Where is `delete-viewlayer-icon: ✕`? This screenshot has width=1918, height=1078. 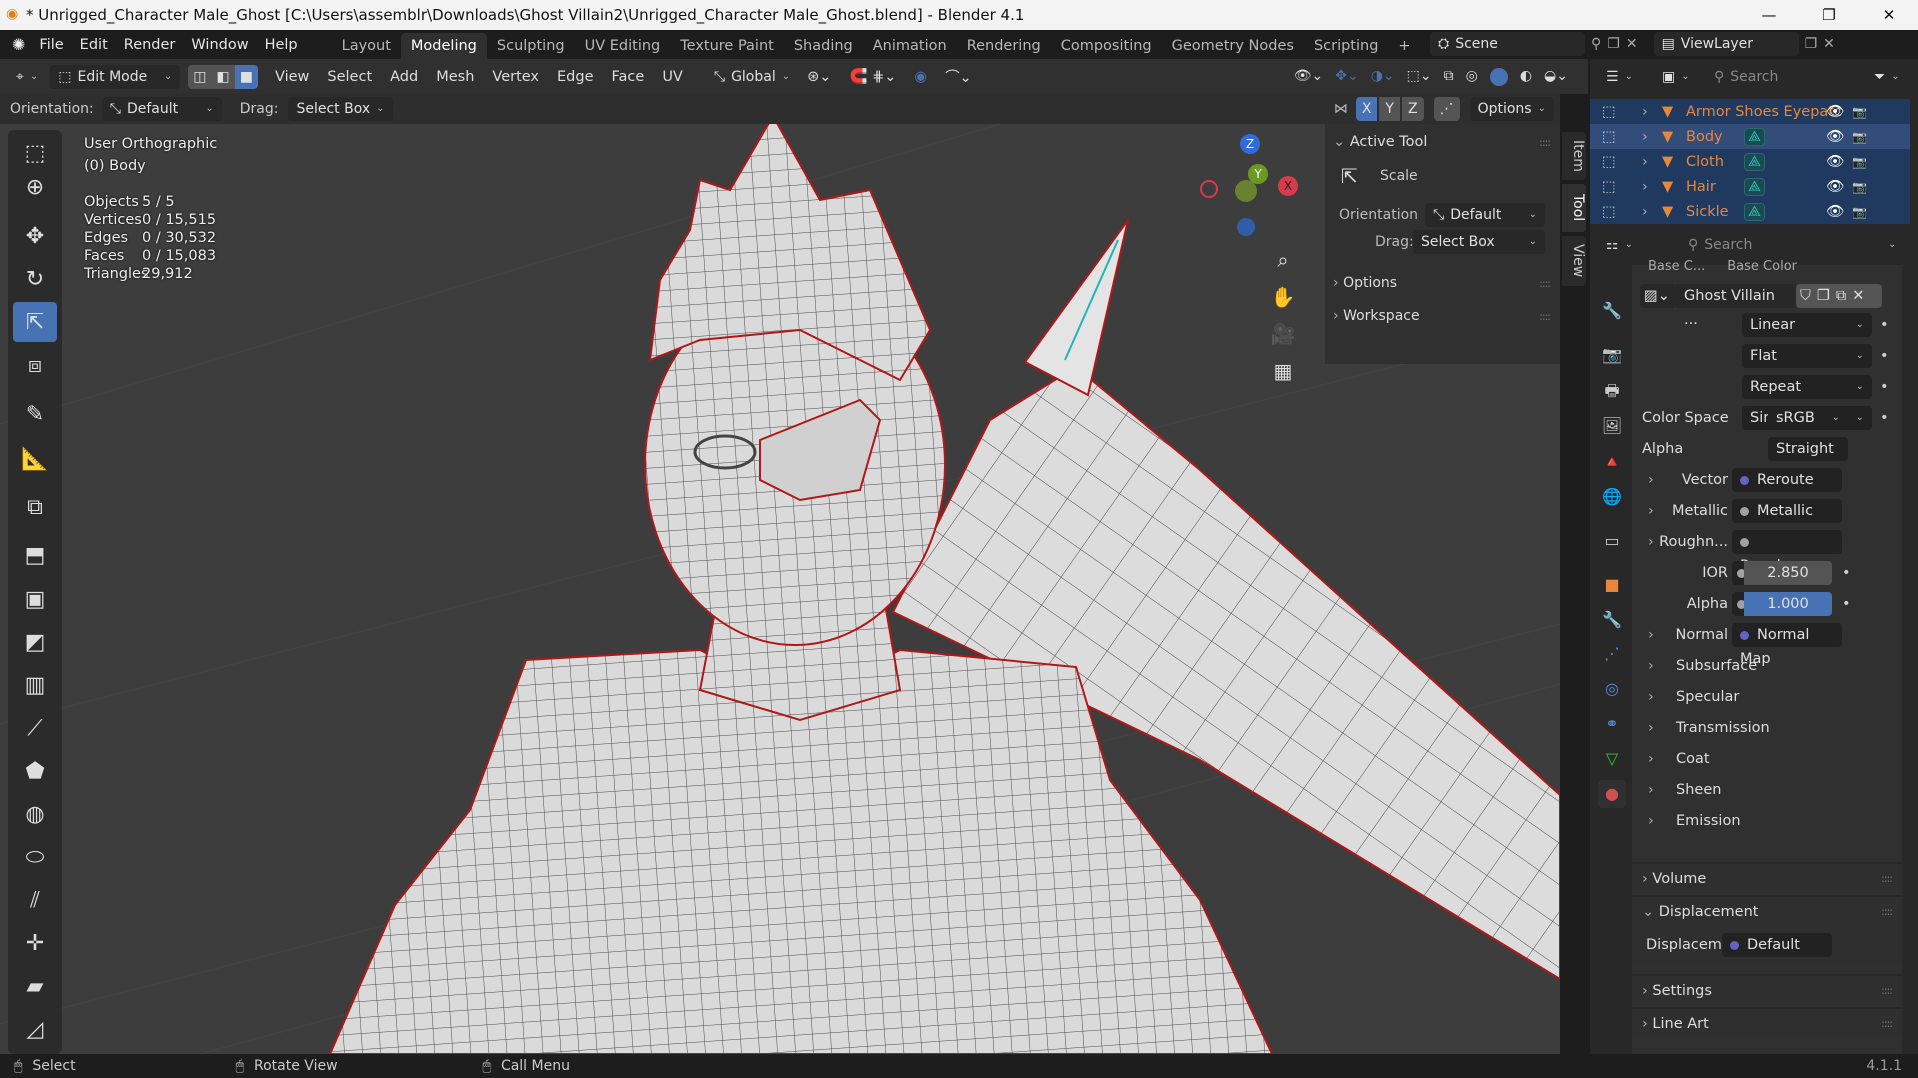
delete-viewlayer-icon: ✕ is located at coordinates (1829, 44).